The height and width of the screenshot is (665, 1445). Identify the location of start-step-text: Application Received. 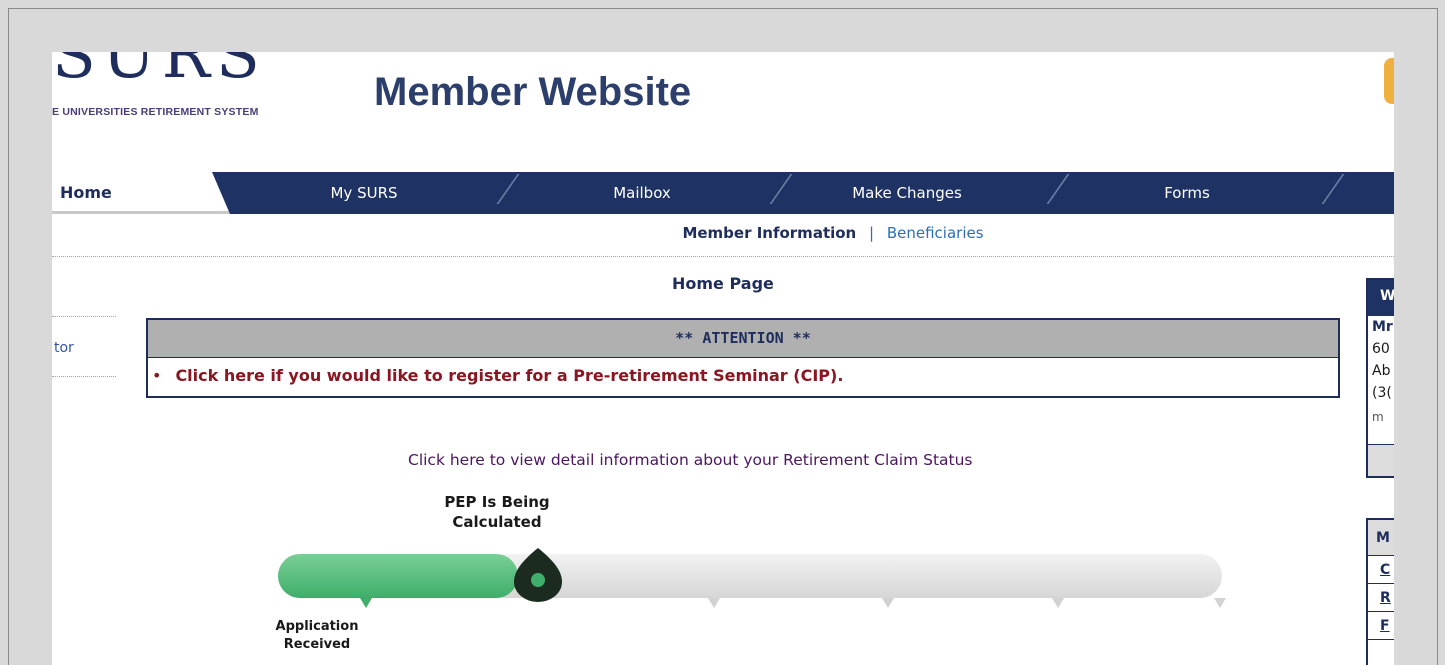
(317, 635).